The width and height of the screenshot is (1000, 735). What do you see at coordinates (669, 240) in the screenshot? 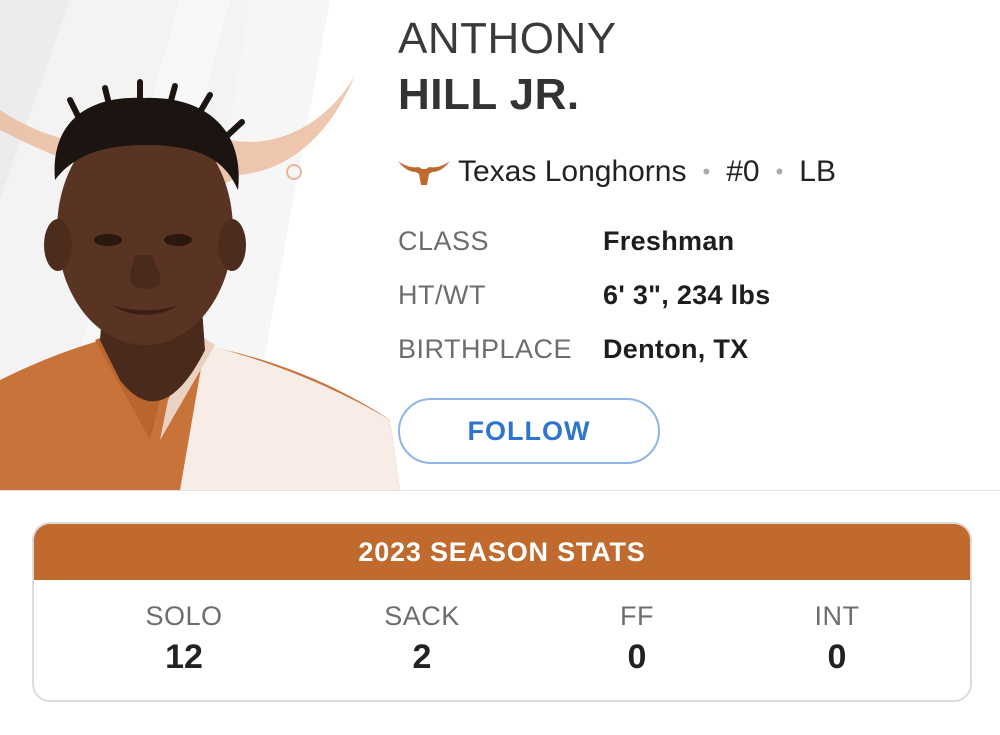
I see `info-value: Freshman` at bounding box center [669, 240].